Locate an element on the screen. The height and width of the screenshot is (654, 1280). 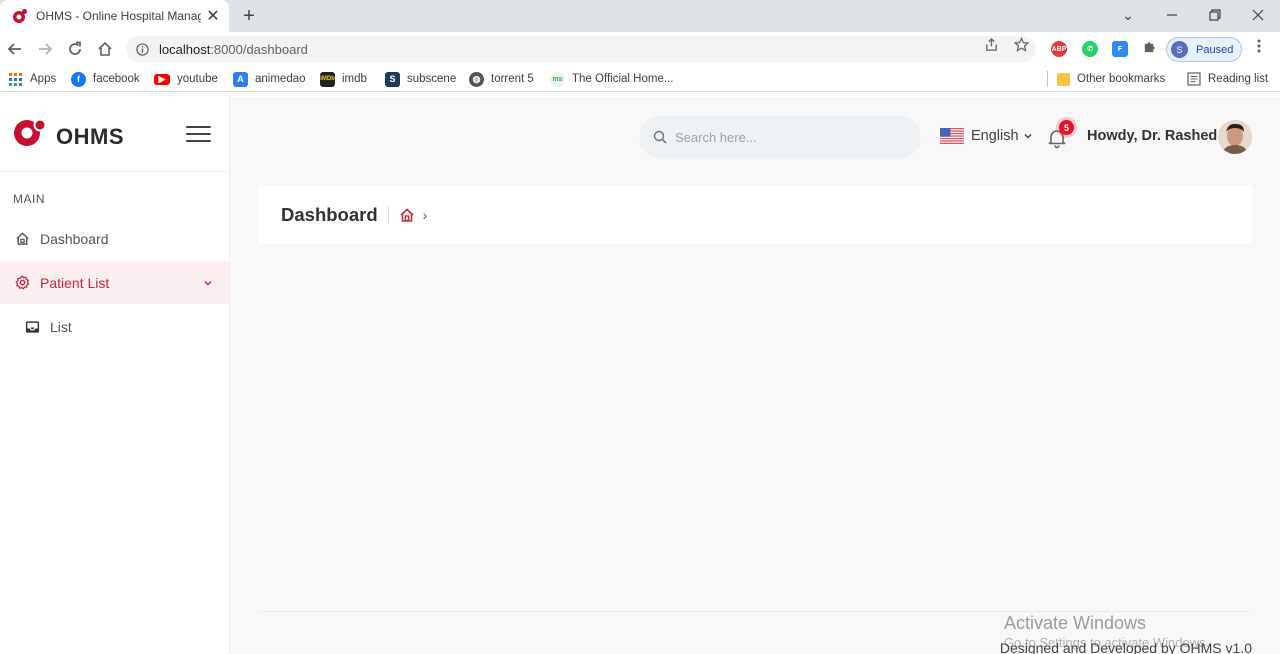
bookmark-torrent: ◍ torrent 5 is located at coordinates (501, 79).